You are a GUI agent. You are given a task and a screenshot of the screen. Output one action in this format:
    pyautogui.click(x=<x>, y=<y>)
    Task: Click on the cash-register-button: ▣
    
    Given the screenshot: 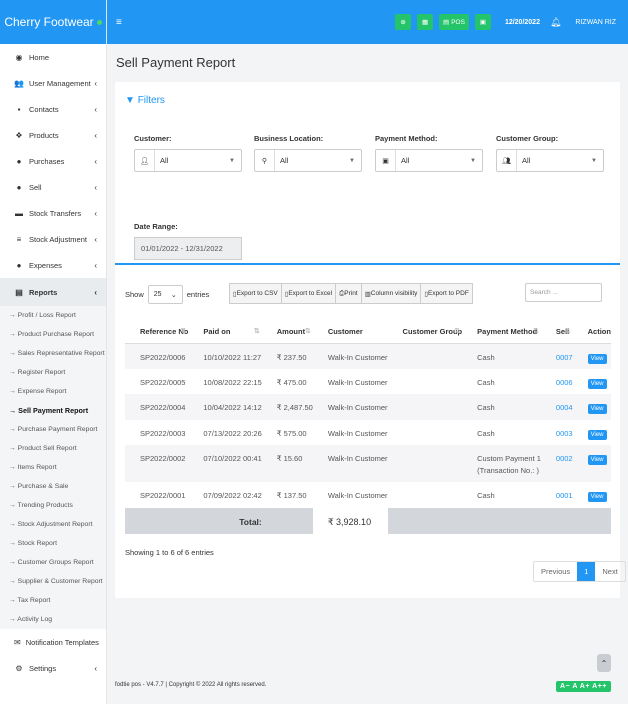 What is the action you would take?
    pyautogui.click(x=482, y=22)
    